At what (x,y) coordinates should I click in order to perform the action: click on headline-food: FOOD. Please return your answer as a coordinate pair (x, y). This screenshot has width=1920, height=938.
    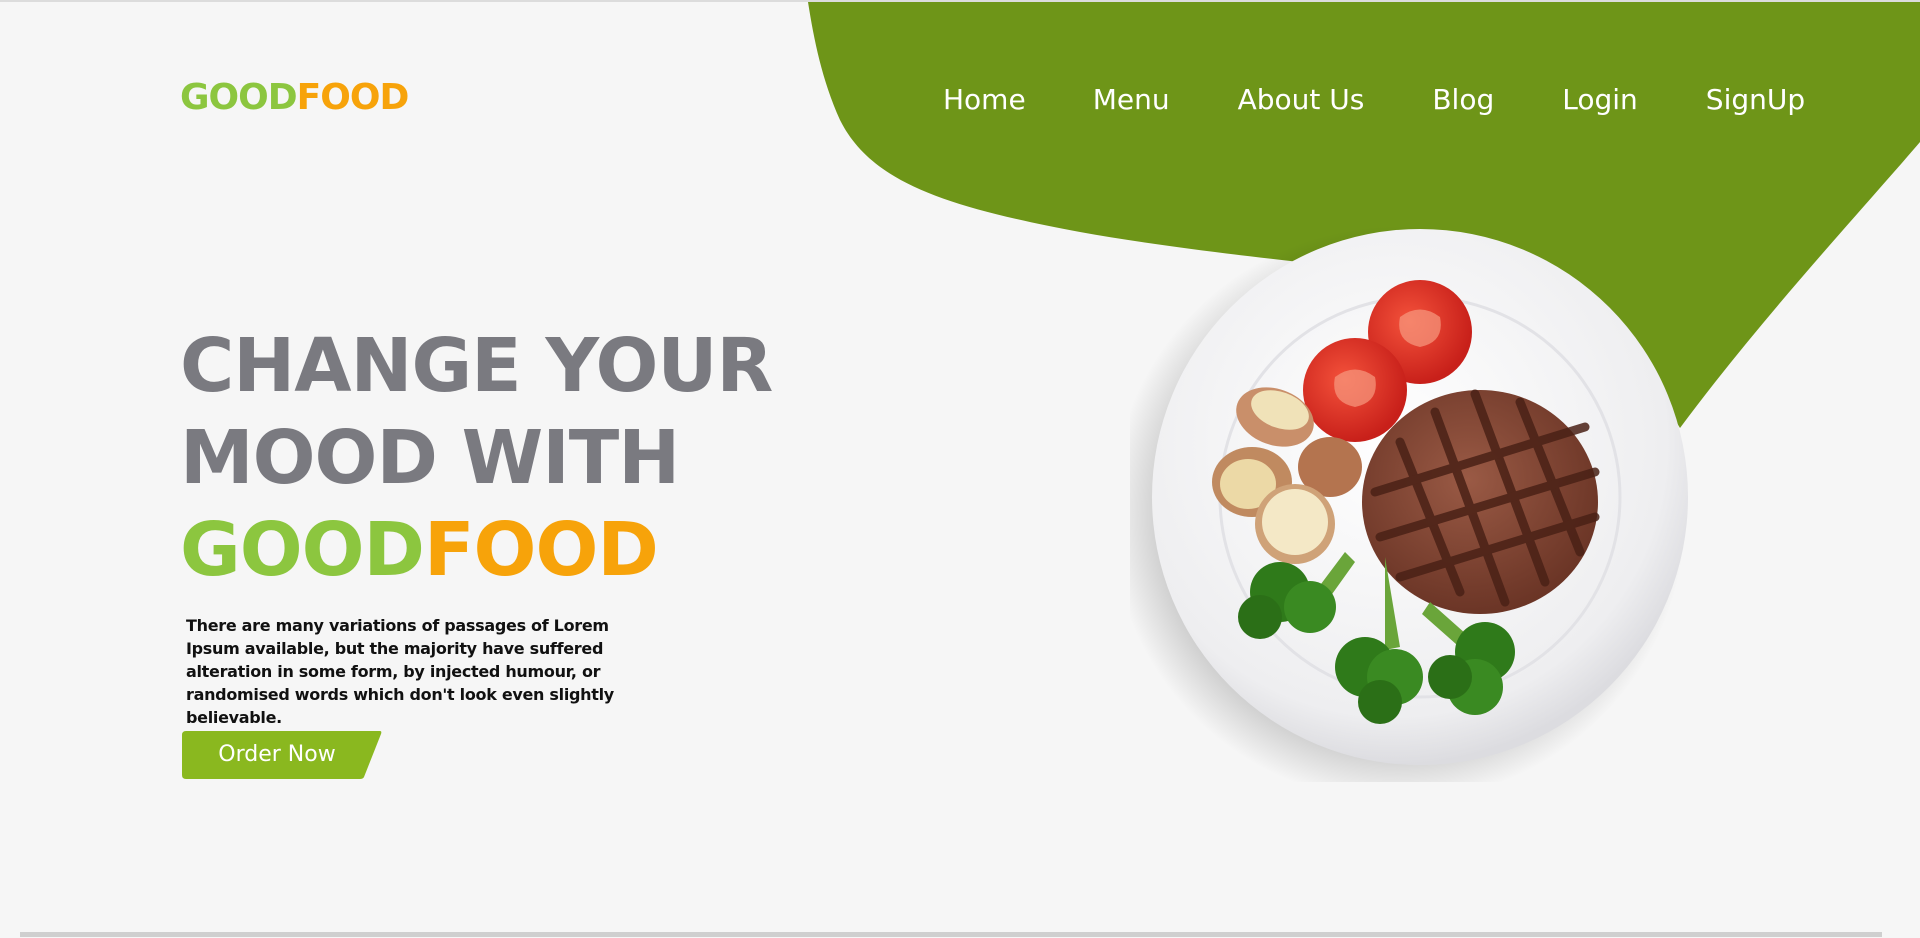
    Looking at the image, I should click on (541, 550).